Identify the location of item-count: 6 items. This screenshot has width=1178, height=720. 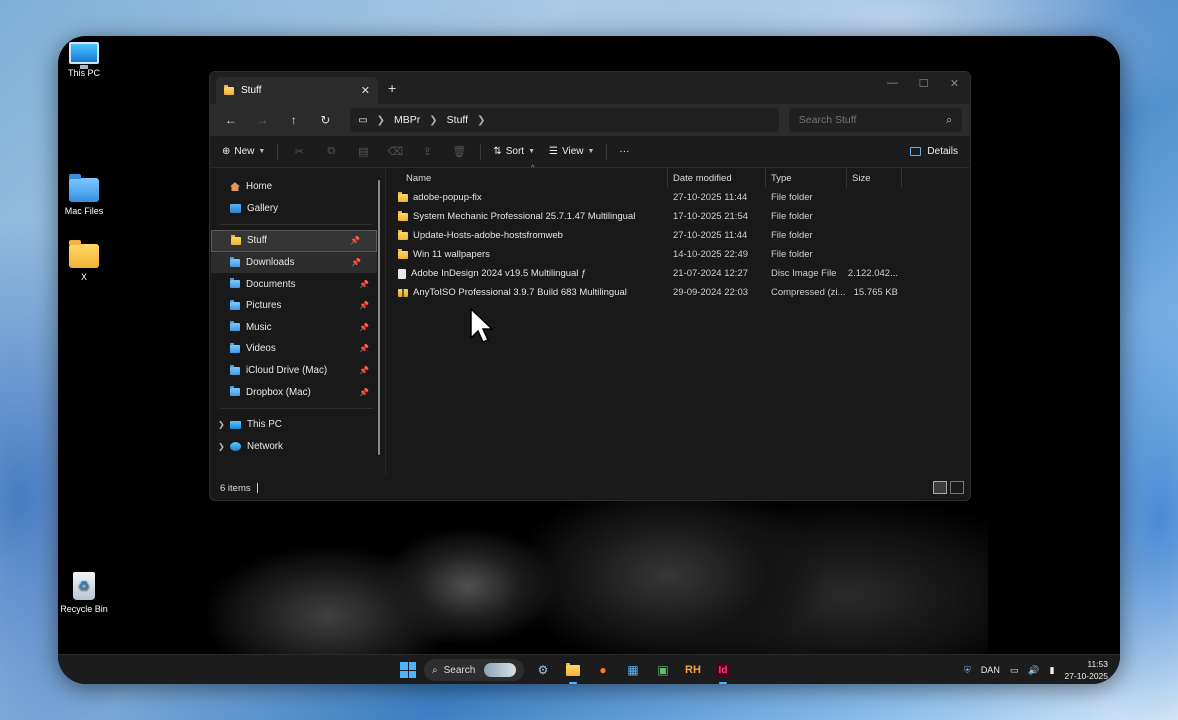
(235, 488).